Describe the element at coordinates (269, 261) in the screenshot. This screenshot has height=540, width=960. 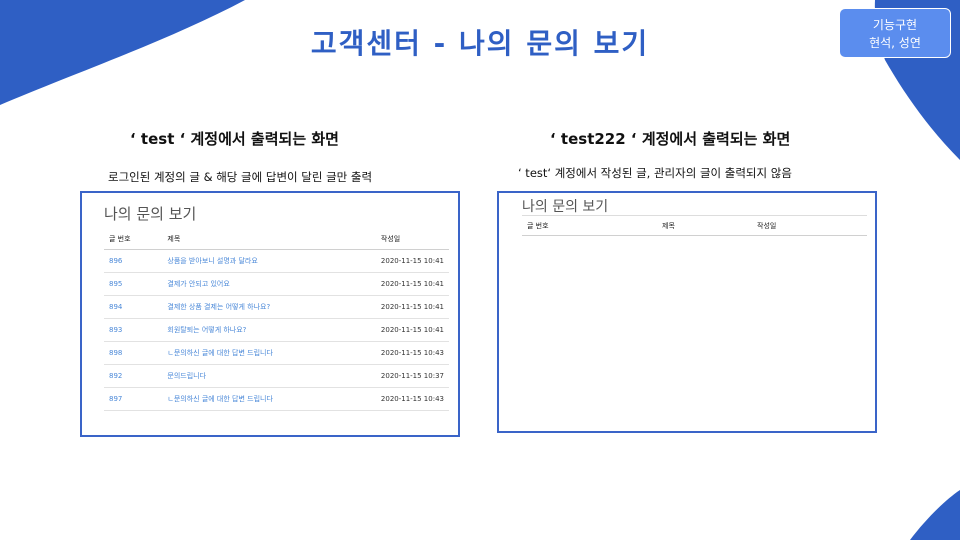
I see `row-title-link: 상품을 받아보니 설명과 달라요` at that location.